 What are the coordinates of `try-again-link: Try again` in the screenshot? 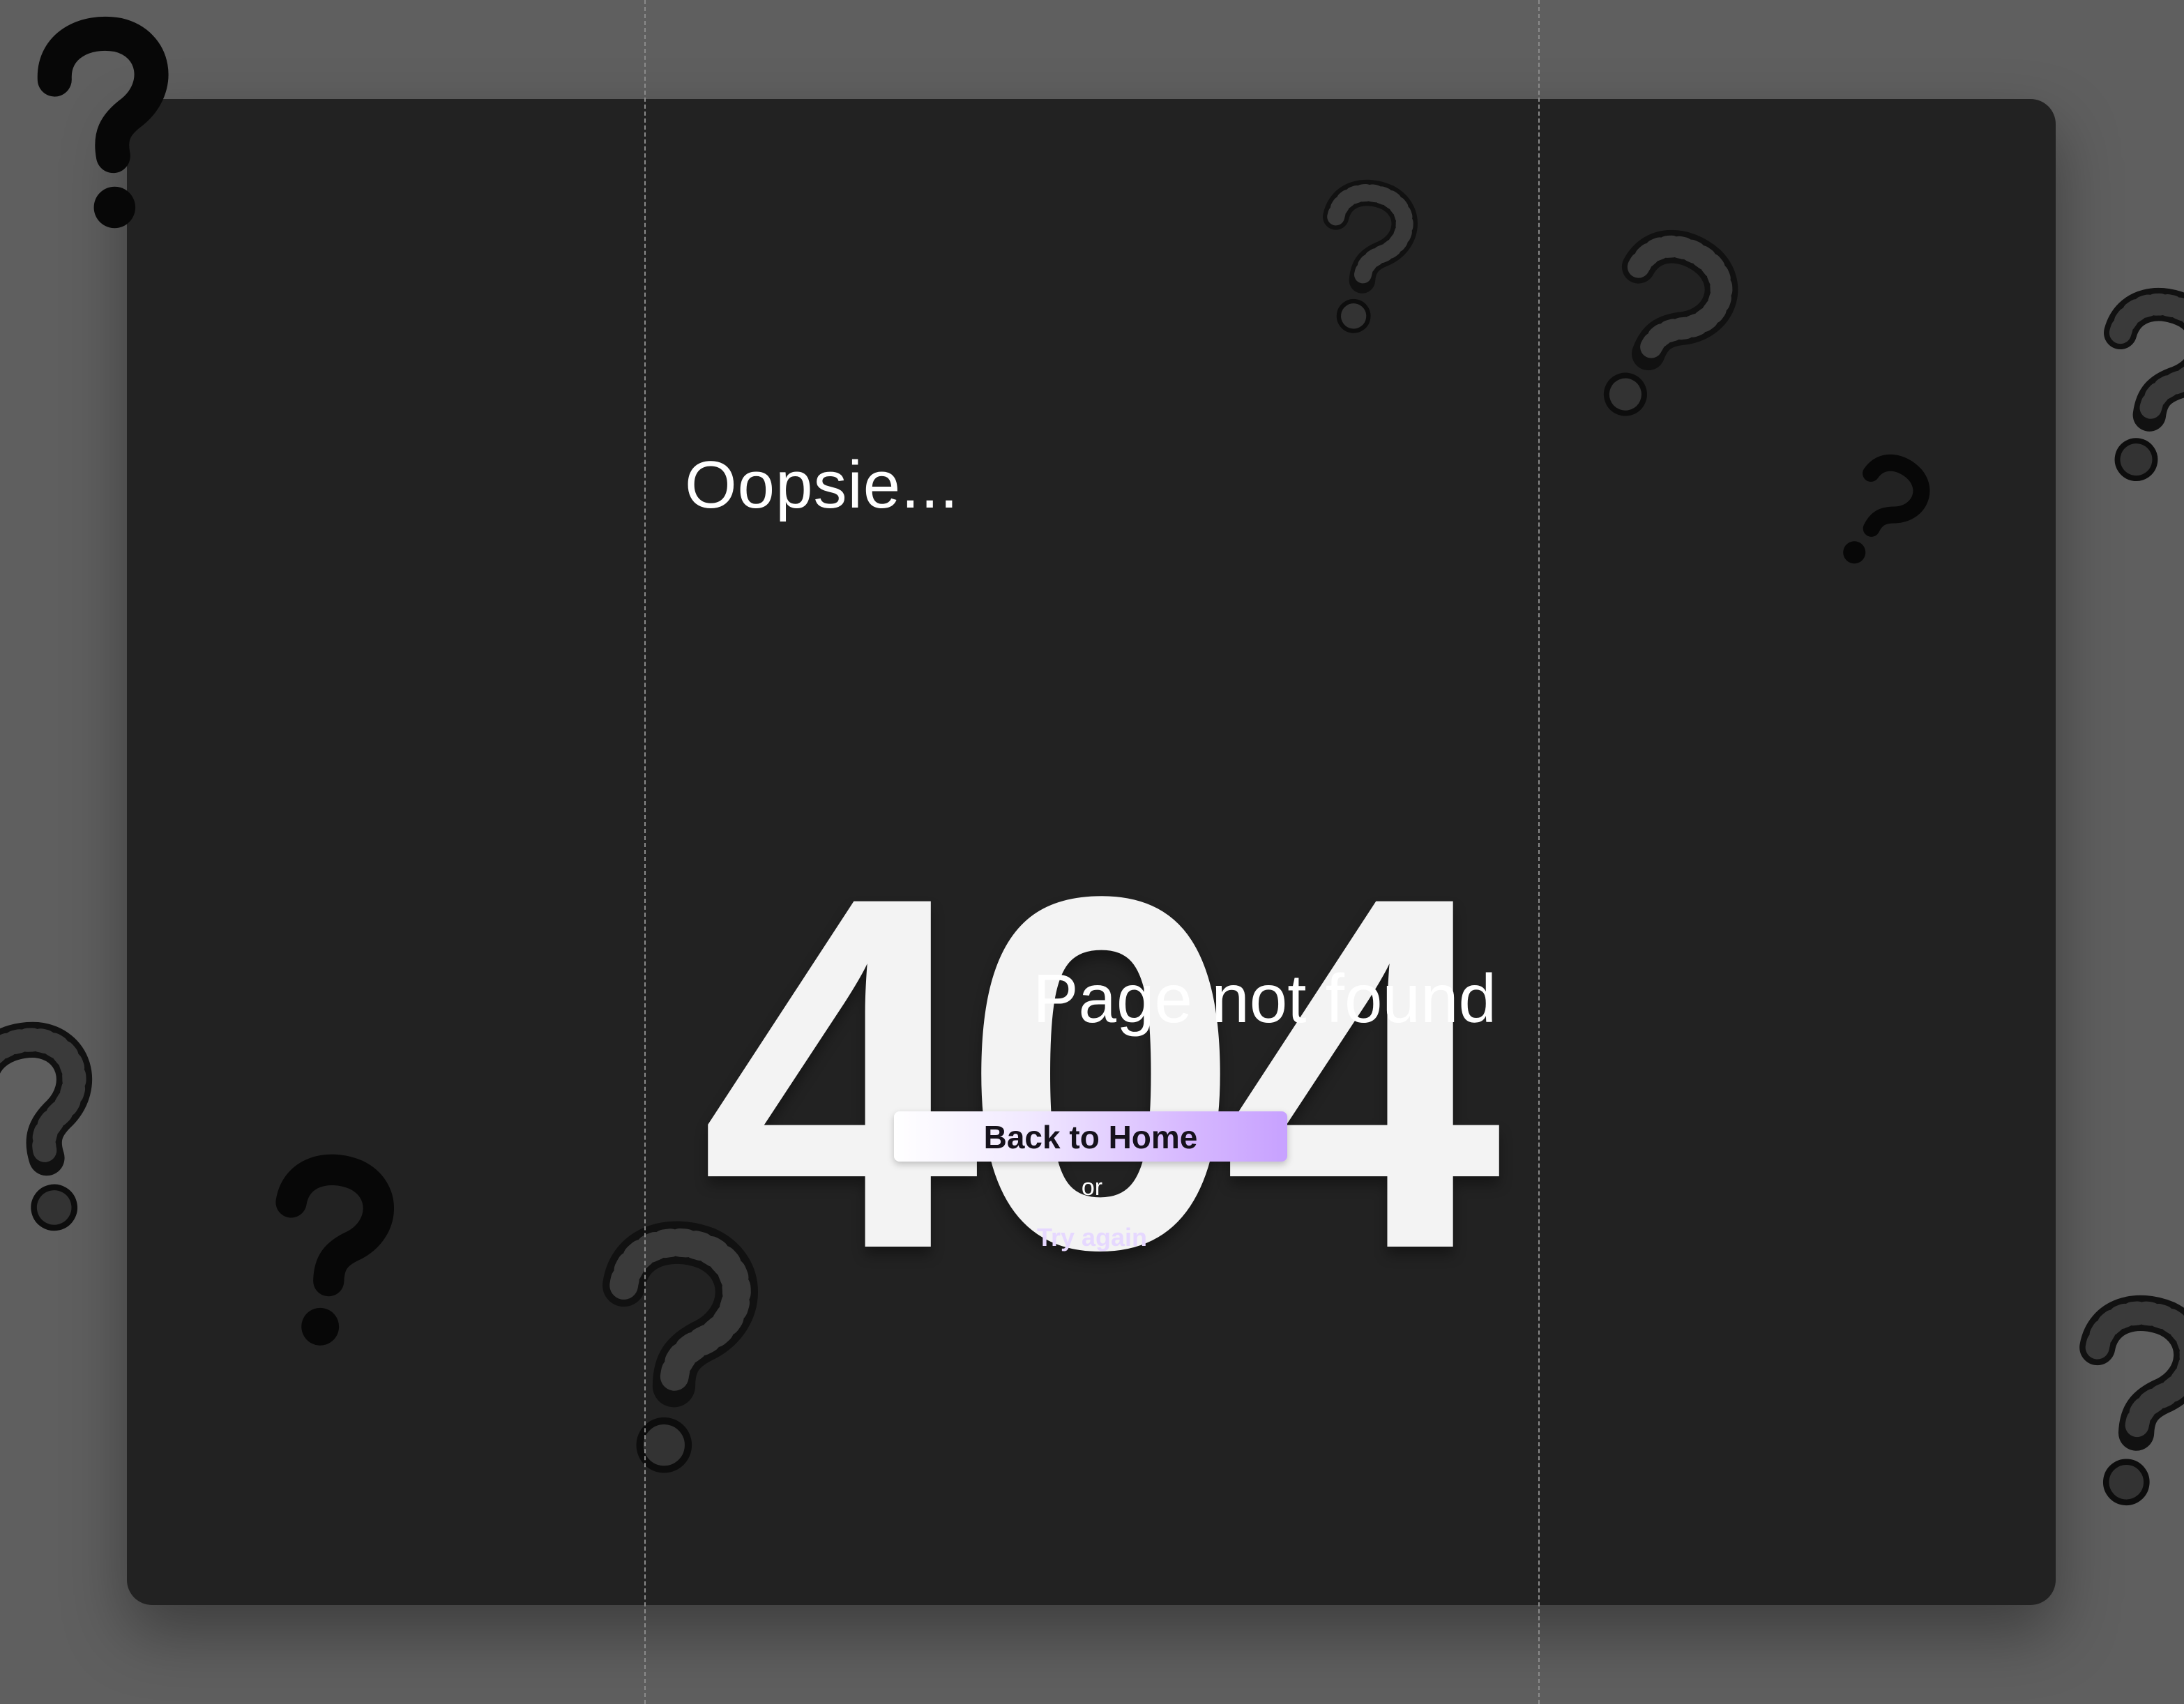 It's located at (1092, 1237).